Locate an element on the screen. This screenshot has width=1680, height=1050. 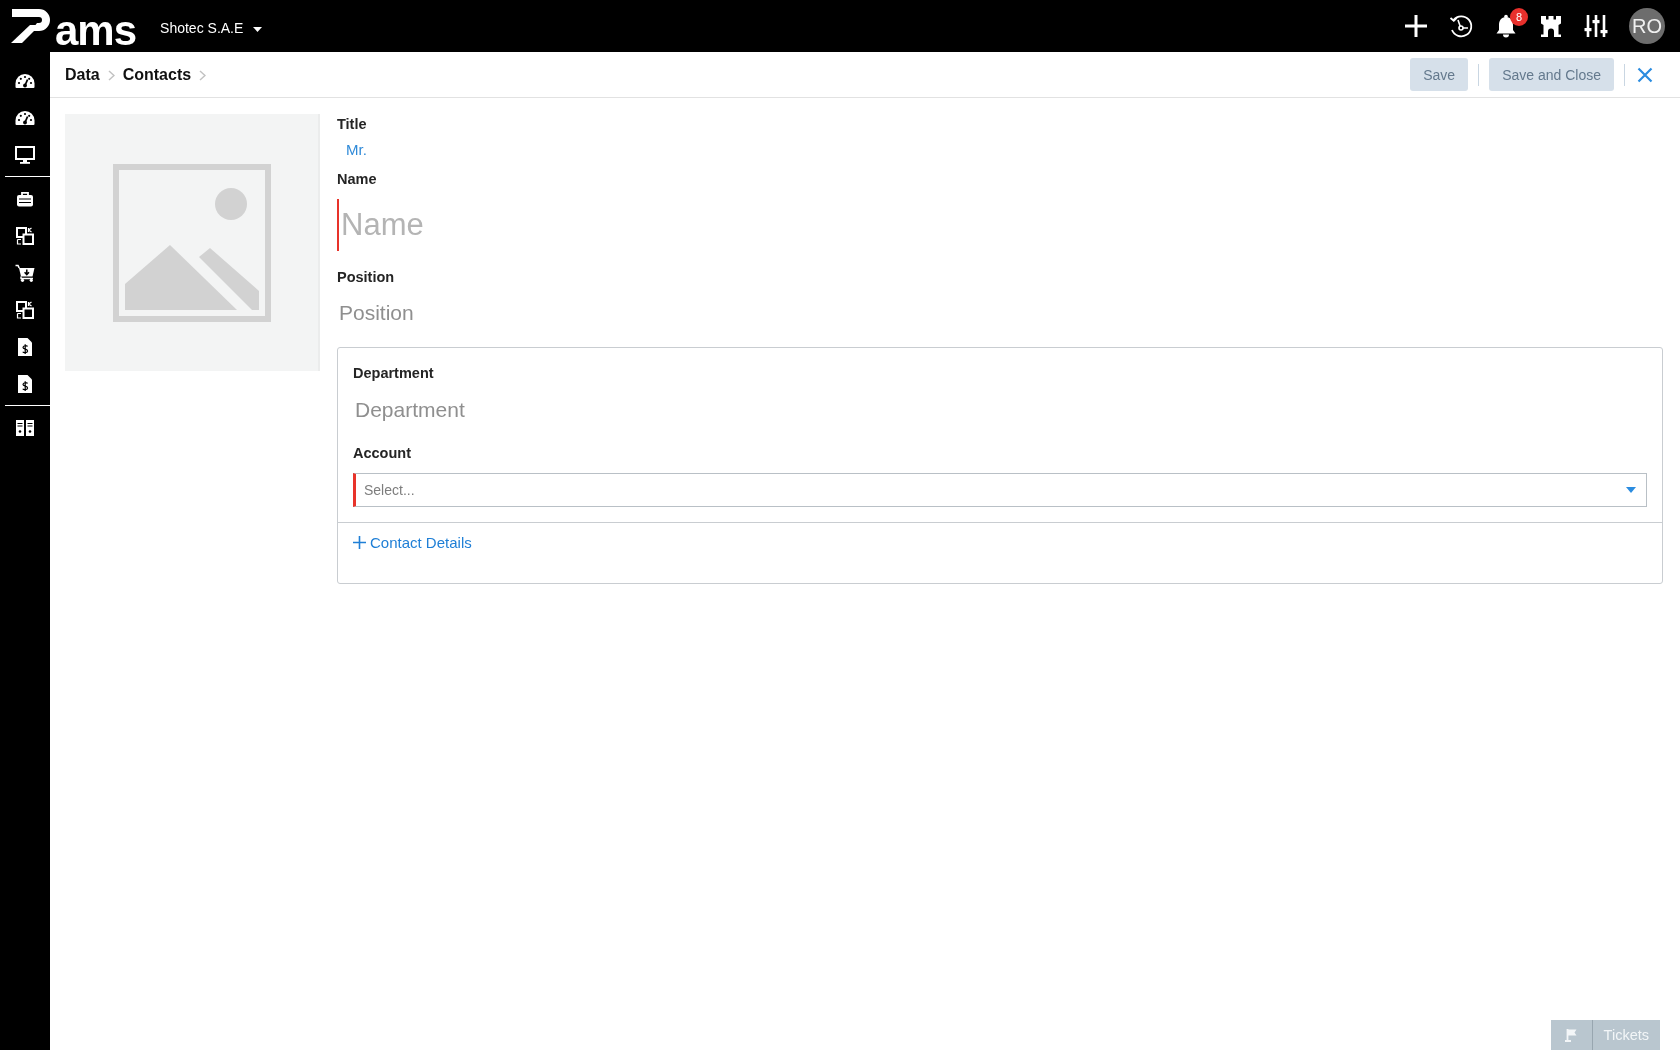
close-icon is located at coordinates (1645, 74).